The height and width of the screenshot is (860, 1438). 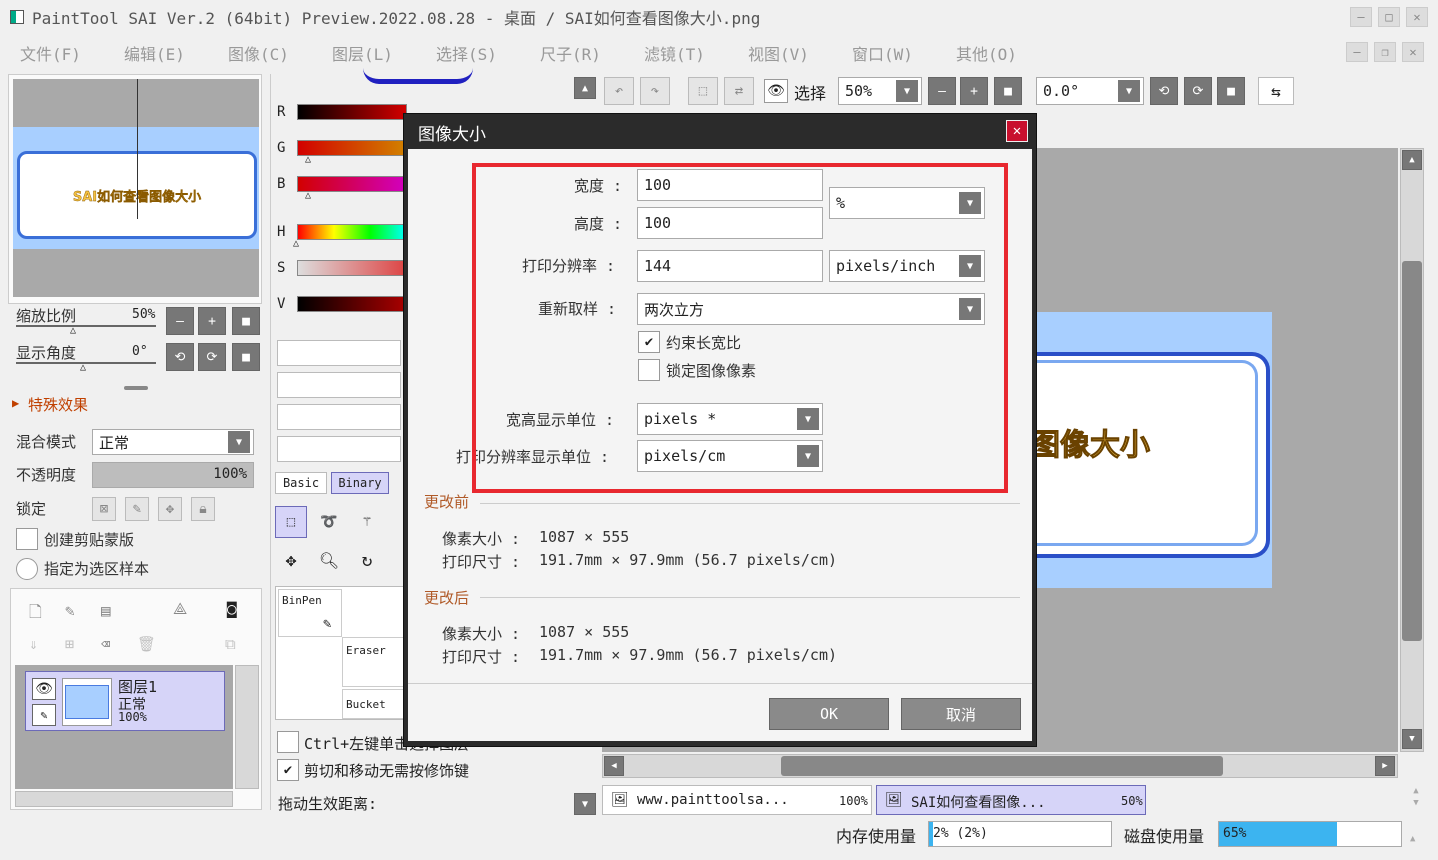 What do you see at coordinates (352, 232) in the screenshot?
I see `h-slider` at bounding box center [352, 232].